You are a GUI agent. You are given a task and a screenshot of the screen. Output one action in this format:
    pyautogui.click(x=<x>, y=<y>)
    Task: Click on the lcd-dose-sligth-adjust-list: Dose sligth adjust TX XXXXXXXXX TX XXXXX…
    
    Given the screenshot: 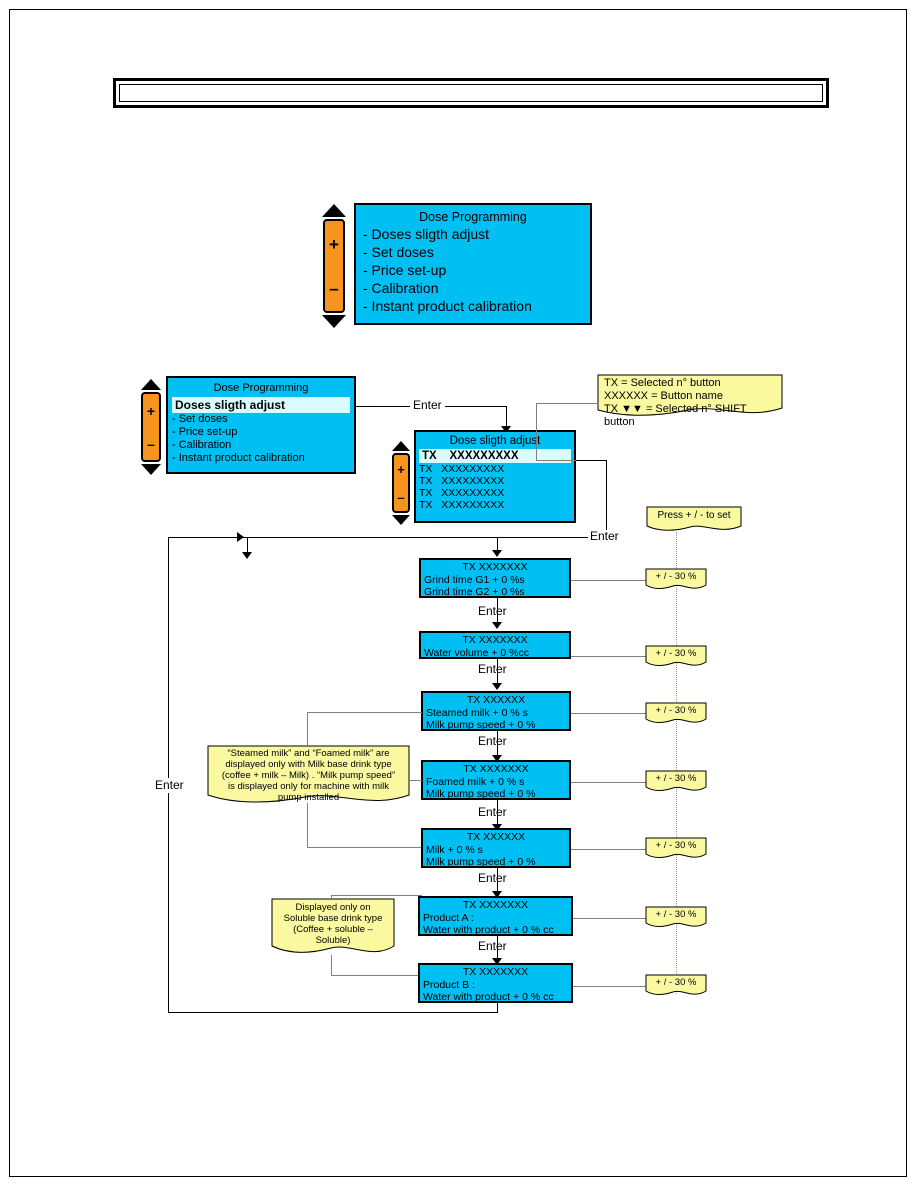 What is the action you would take?
    pyautogui.click(x=495, y=476)
    